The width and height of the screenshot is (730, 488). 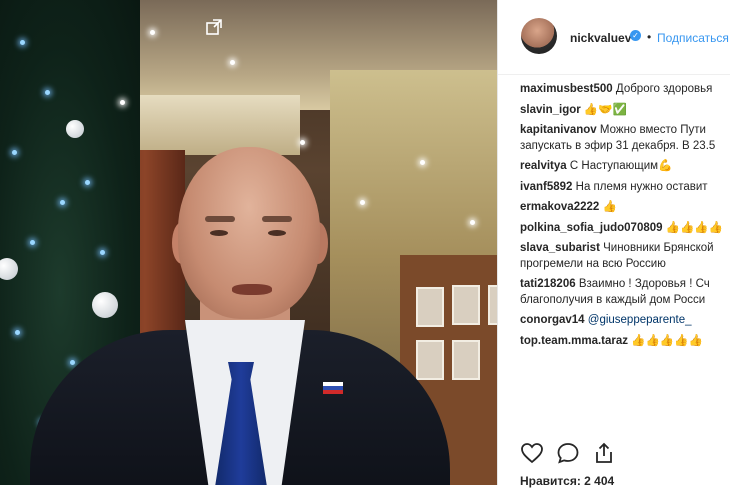 I want to click on comment-user: conorgav14, so click(x=552, y=320).